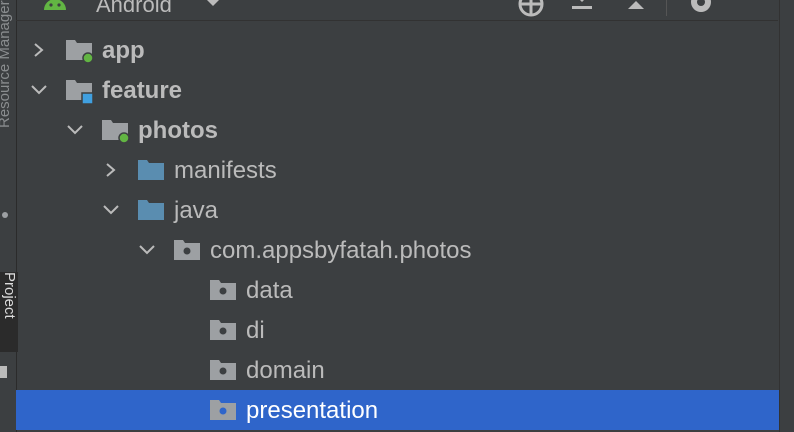 The height and width of the screenshot is (432, 794). I want to click on expand-all-icon, so click(636, 10).